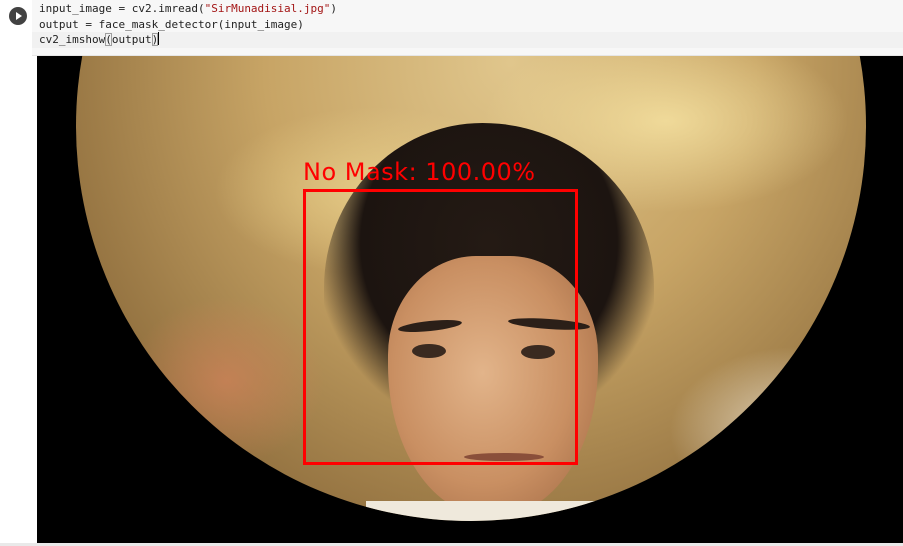 This screenshot has width=903, height=546. What do you see at coordinates (159, 38) in the screenshot?
I see `text-cursor` at bounding box center [159, 38].